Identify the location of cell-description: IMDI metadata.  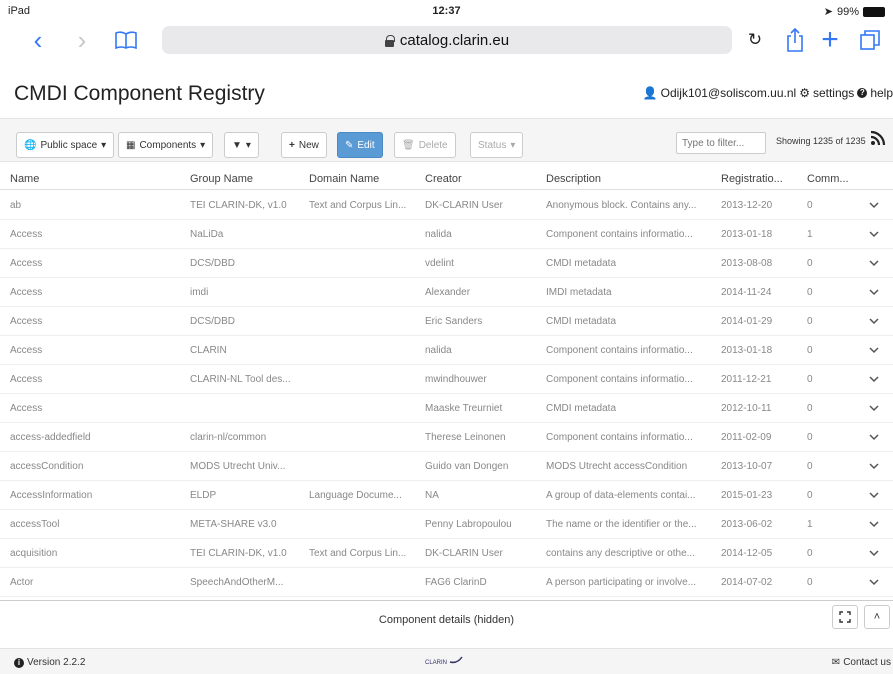
(579, 292).